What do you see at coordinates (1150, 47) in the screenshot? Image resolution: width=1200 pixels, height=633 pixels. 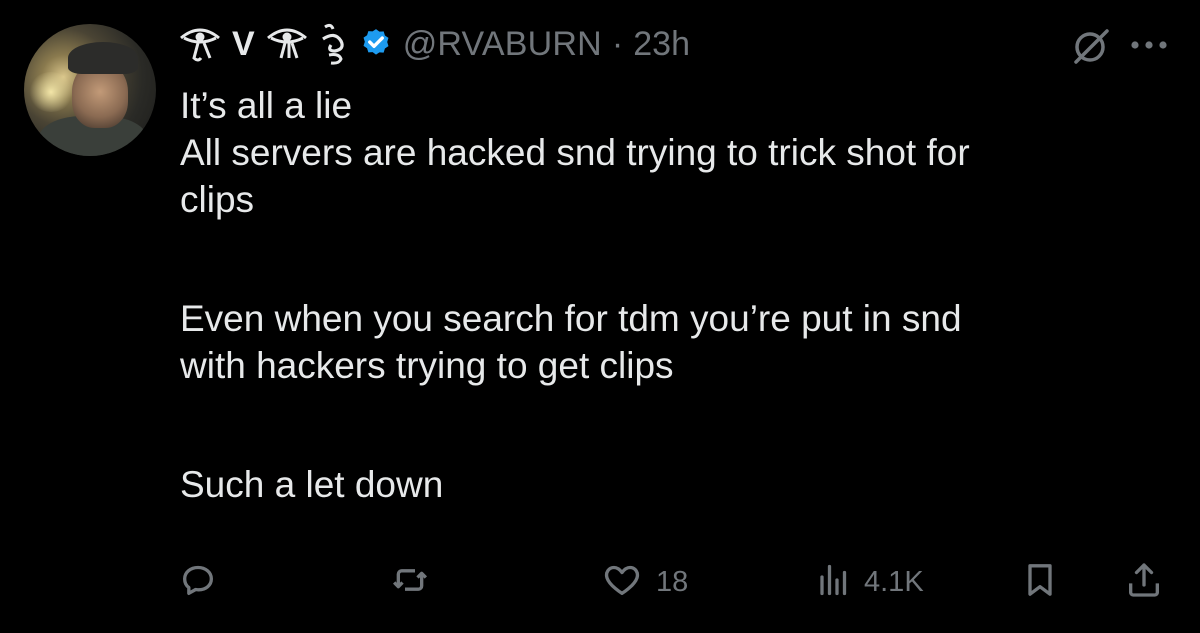 I see `more-icon` at bounding box center [1150, 47].